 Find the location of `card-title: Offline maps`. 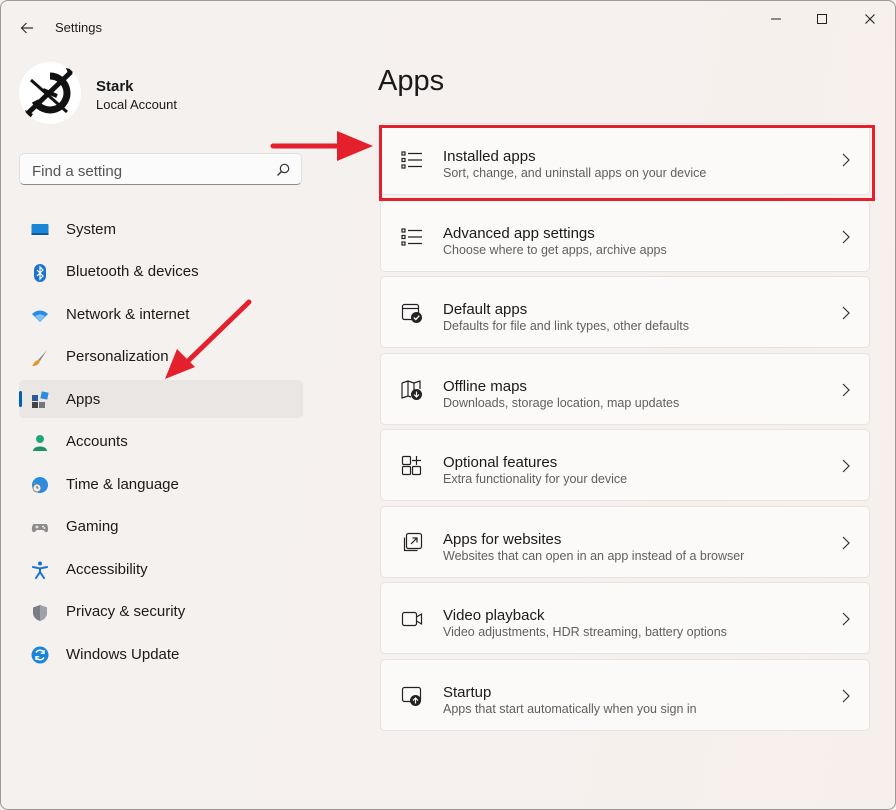

card-title: Offline maps is located at coordinates (485, 386).